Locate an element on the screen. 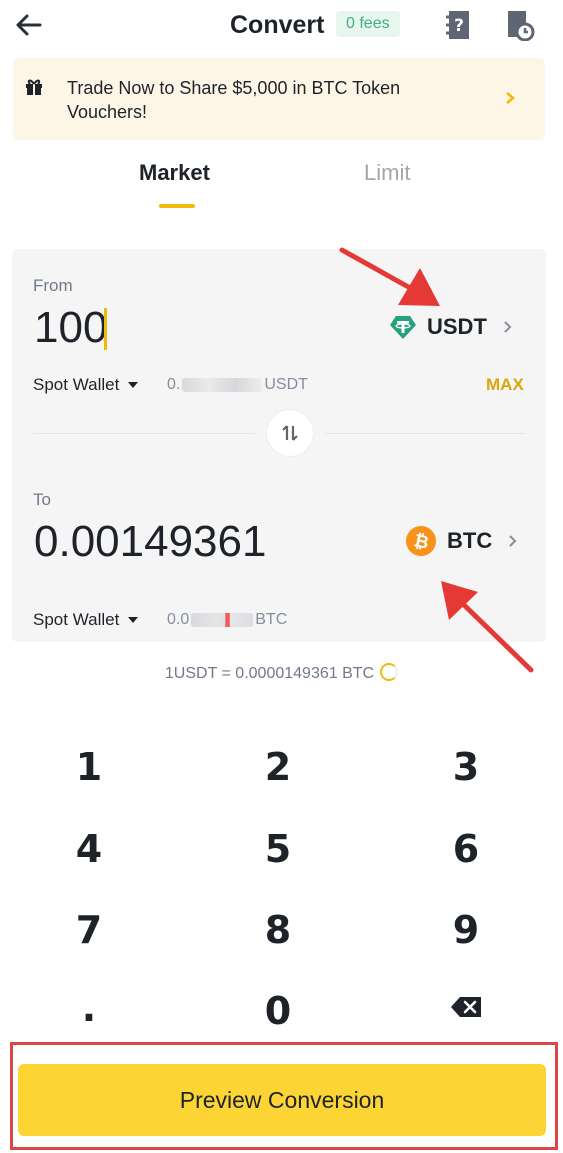  key-2: 2 is located at coordinates (278, 767).